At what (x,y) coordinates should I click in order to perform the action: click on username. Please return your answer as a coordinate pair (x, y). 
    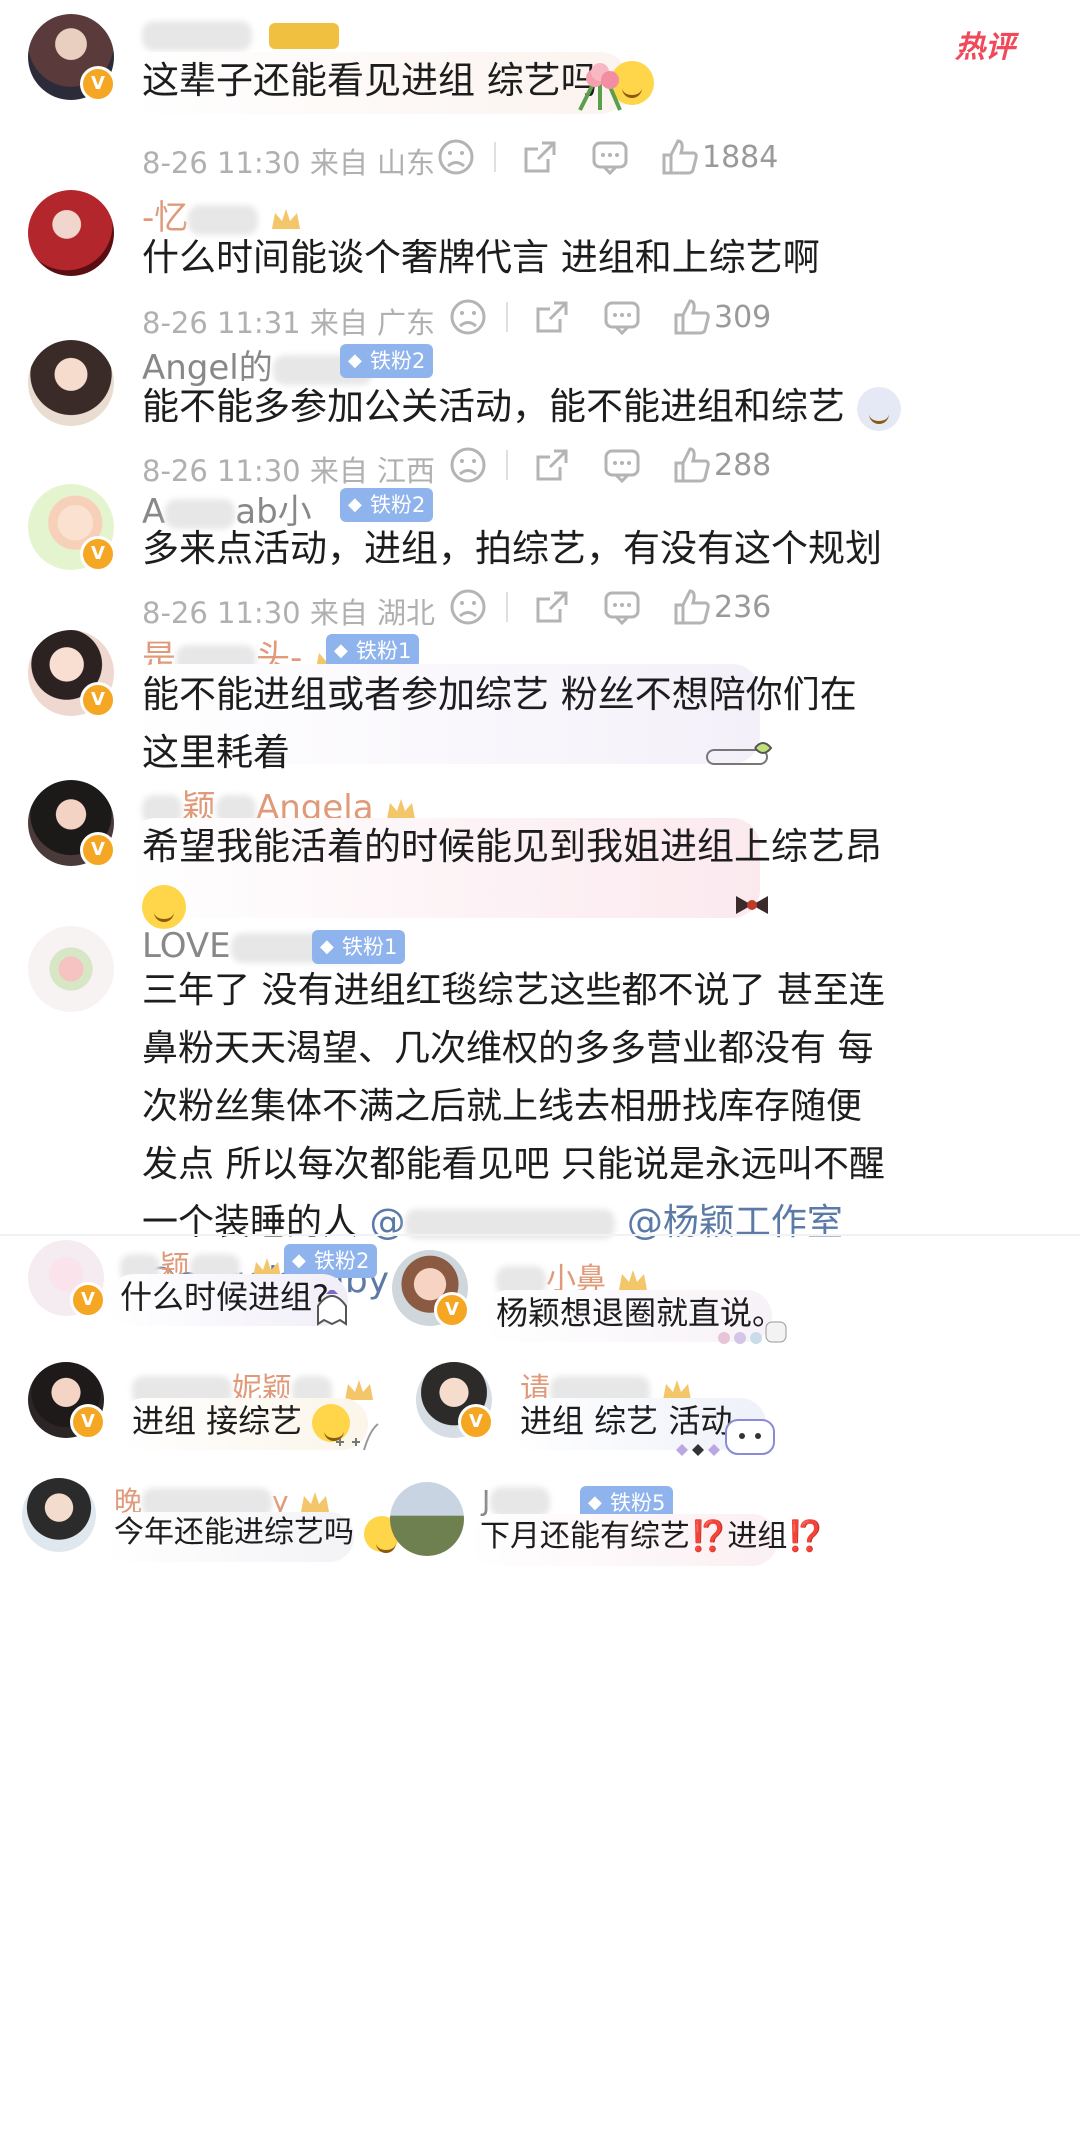
    Looking at the image, I should click on (240, 34).